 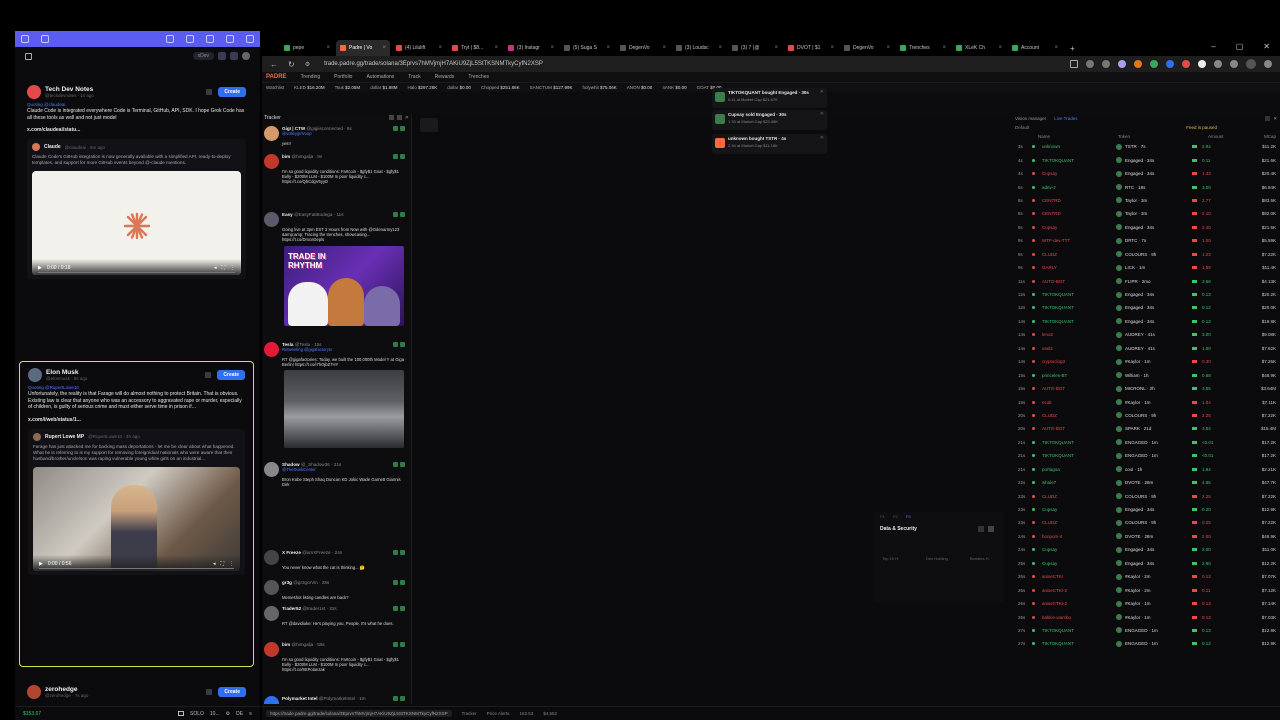 I want to click on back-icon: ←, so click(x=274, y=64).